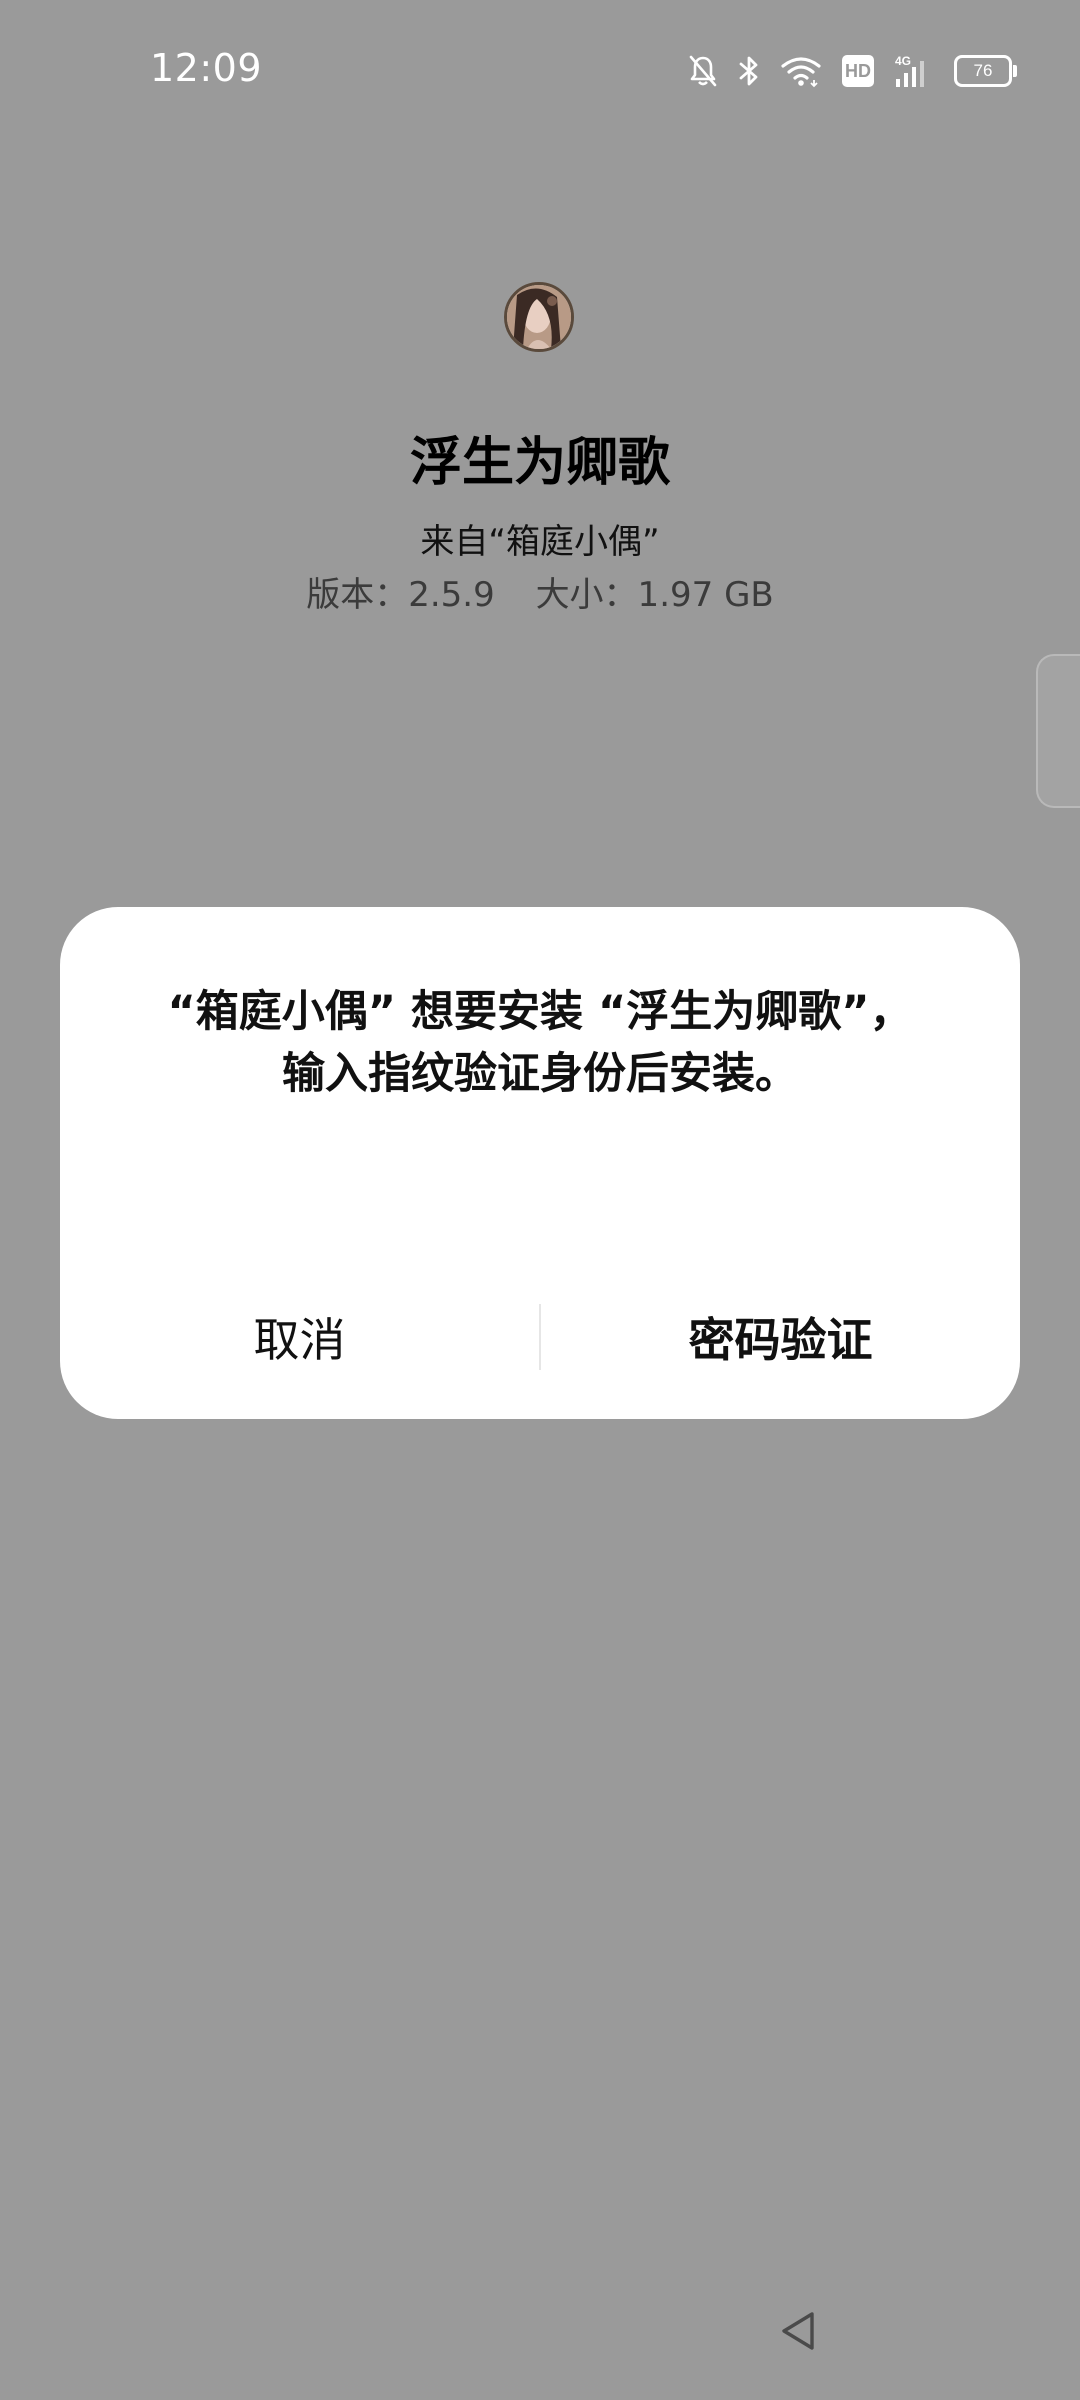 The height and width of the screenshot is (2400, 1080). I want to click on app-size: 大小：1.97 GB, so click(654, 595).